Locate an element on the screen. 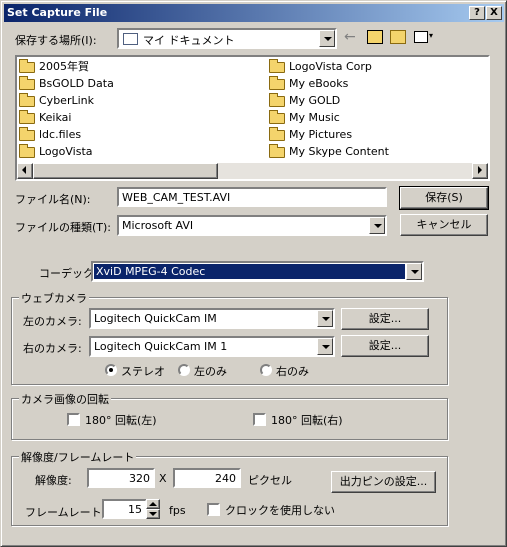  list-item: ldc.files is located at coordinates (50, 134).